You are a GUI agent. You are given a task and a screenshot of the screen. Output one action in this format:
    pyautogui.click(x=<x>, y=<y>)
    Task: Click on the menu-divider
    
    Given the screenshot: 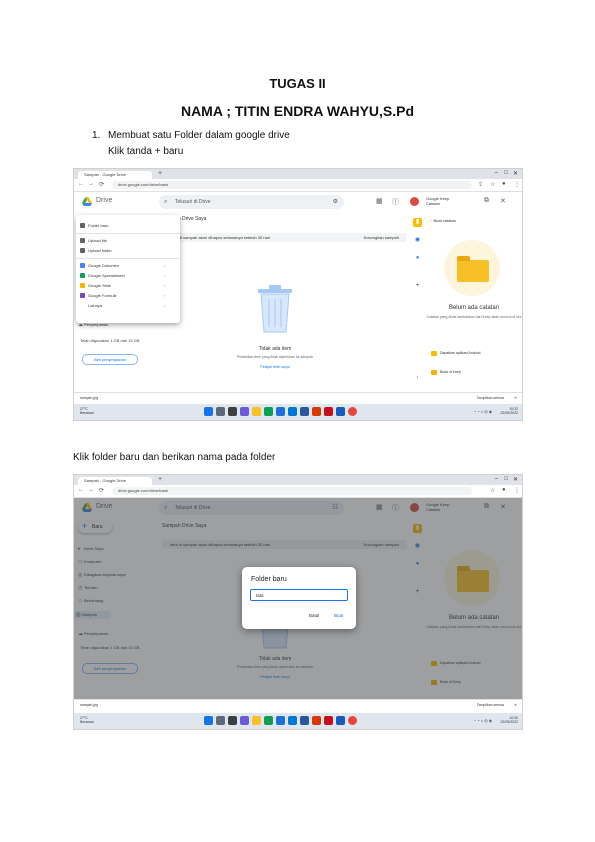 What is the action you would take?
    pyautogui.click(x=128, y=233)
    